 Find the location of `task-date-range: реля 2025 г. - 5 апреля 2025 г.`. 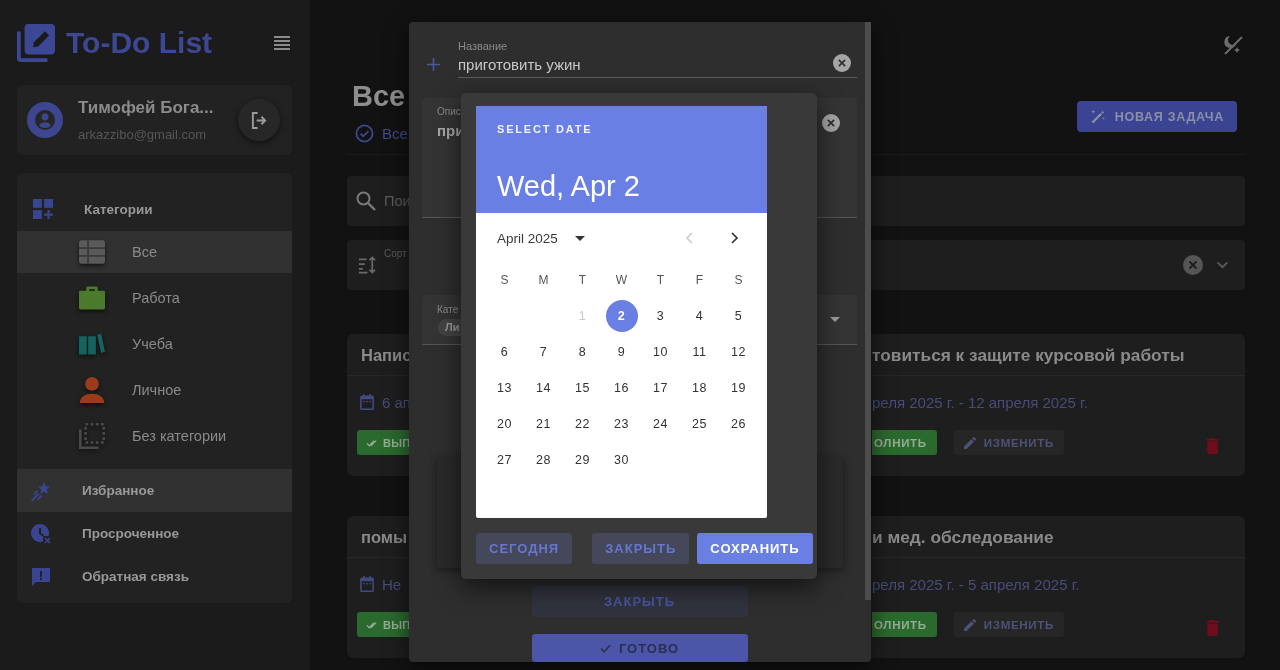

task-date-range: реля 2025 г. - 5 апреля 2025 г. is located at coordinates (976, 584).